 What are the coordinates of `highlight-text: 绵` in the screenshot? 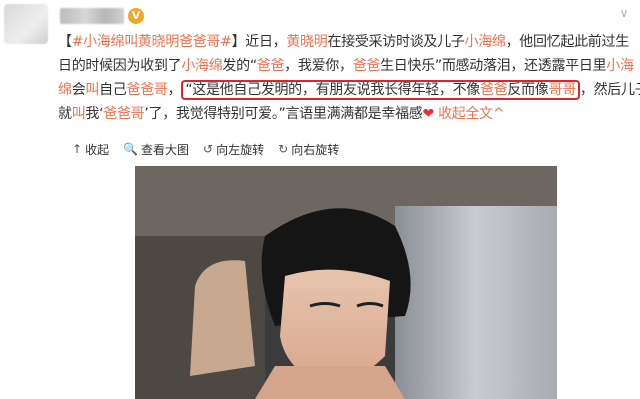 It's located at (65, 90).